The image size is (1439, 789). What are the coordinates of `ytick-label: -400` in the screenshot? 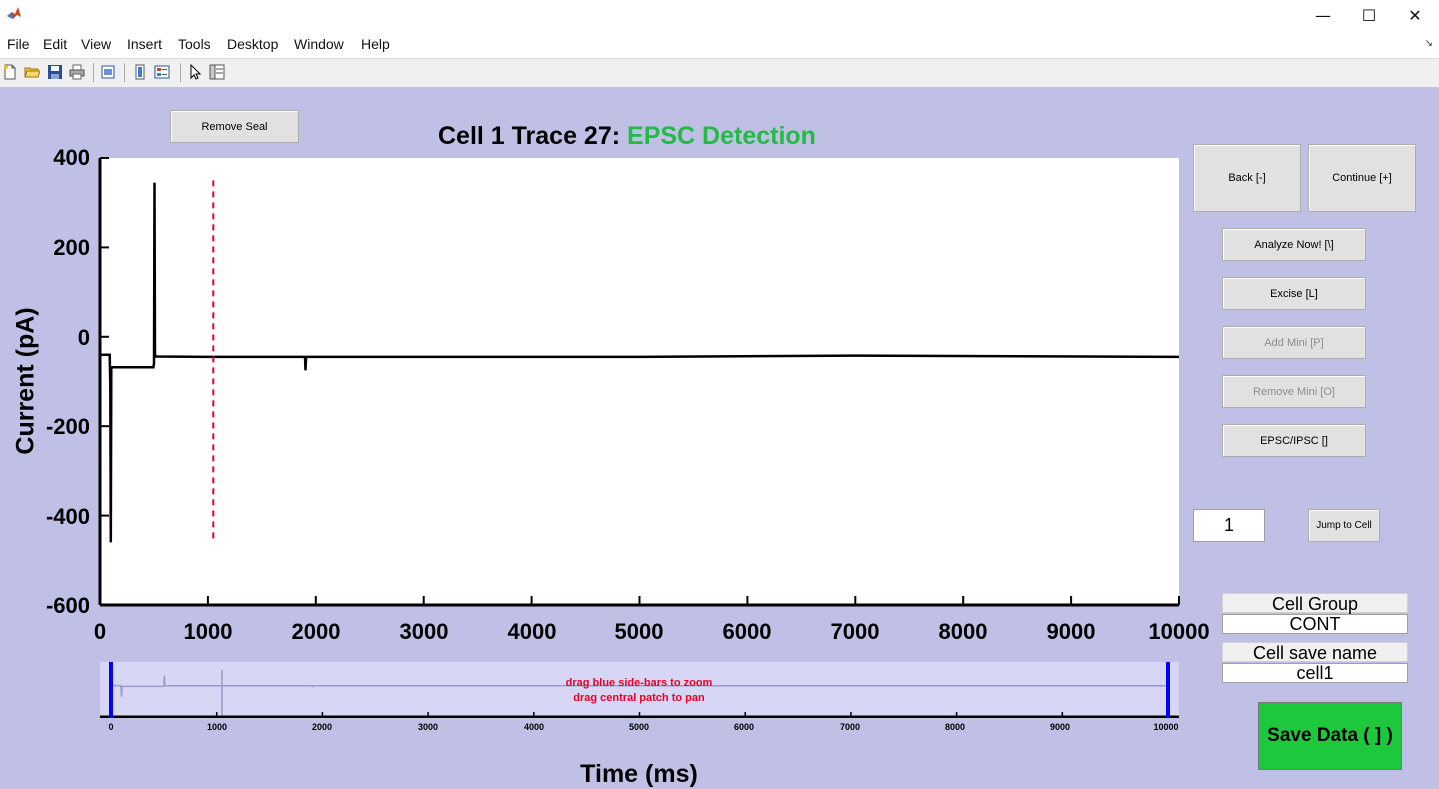 It's located at (67, 516).